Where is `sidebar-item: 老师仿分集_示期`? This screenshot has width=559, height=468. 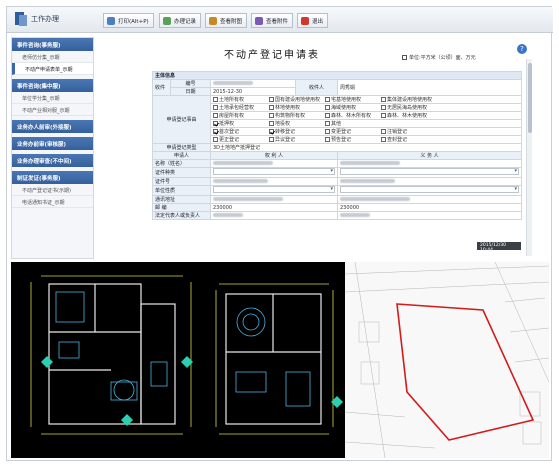
sidebar-item: 老师仿分集_示期 is located at coordinates (52, 57).